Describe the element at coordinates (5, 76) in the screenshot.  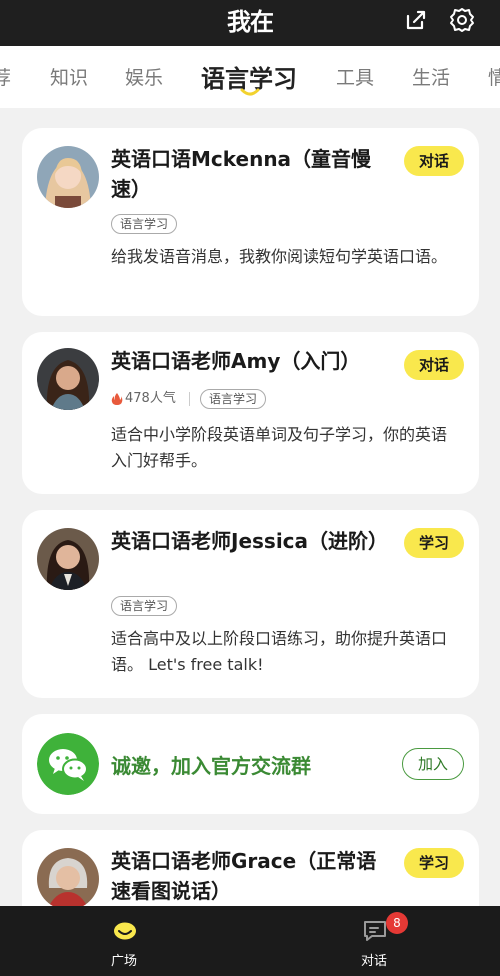
I see `tab-recommend: 荐` at that location.